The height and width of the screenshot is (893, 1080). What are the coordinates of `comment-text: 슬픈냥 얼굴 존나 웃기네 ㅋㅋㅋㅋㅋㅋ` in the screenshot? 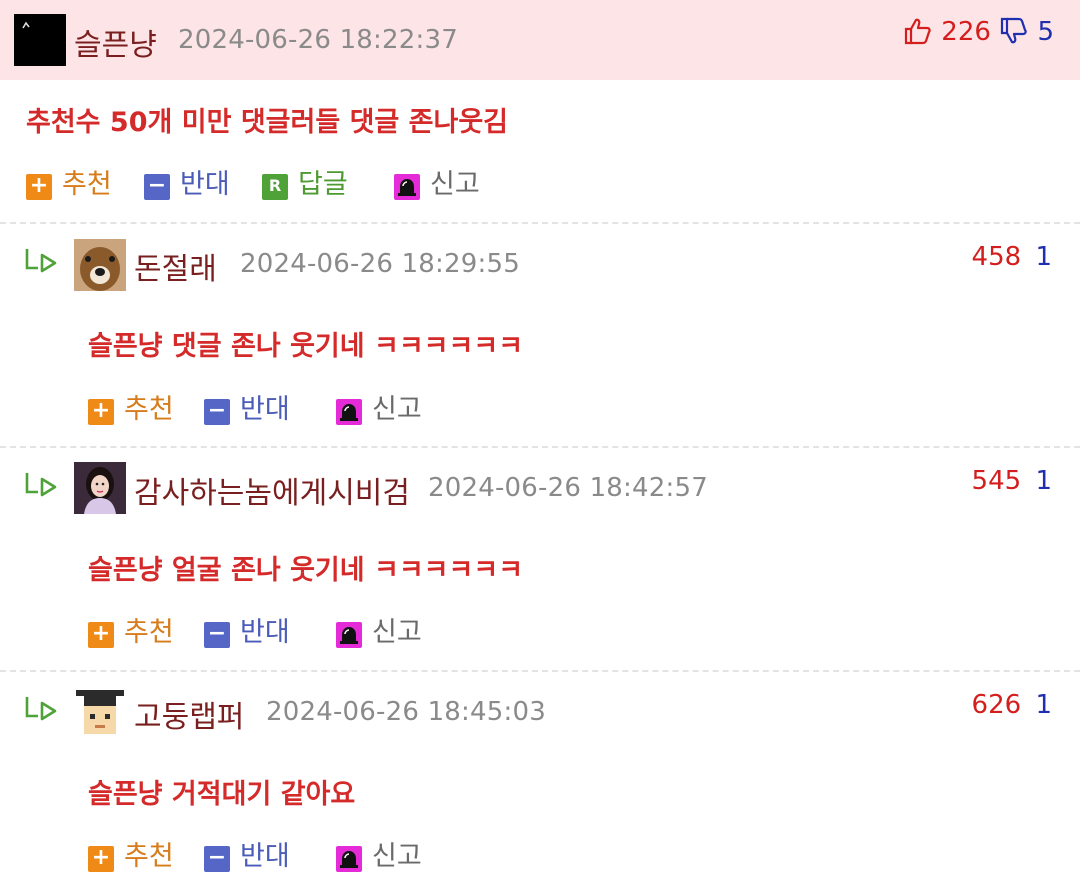 It's located at (306, 570).